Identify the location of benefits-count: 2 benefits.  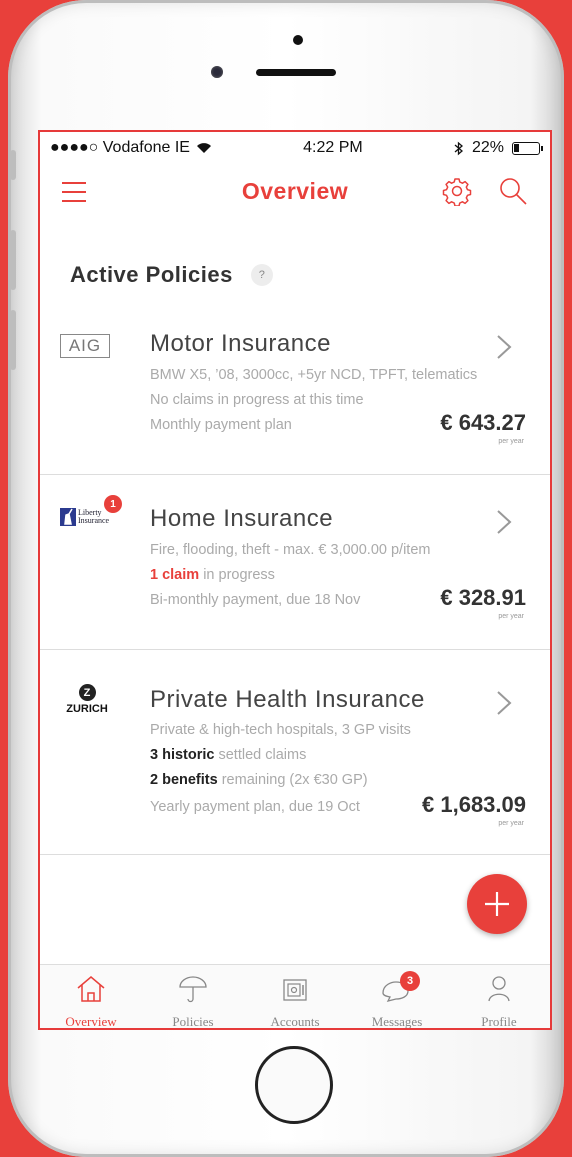
(184, 780).